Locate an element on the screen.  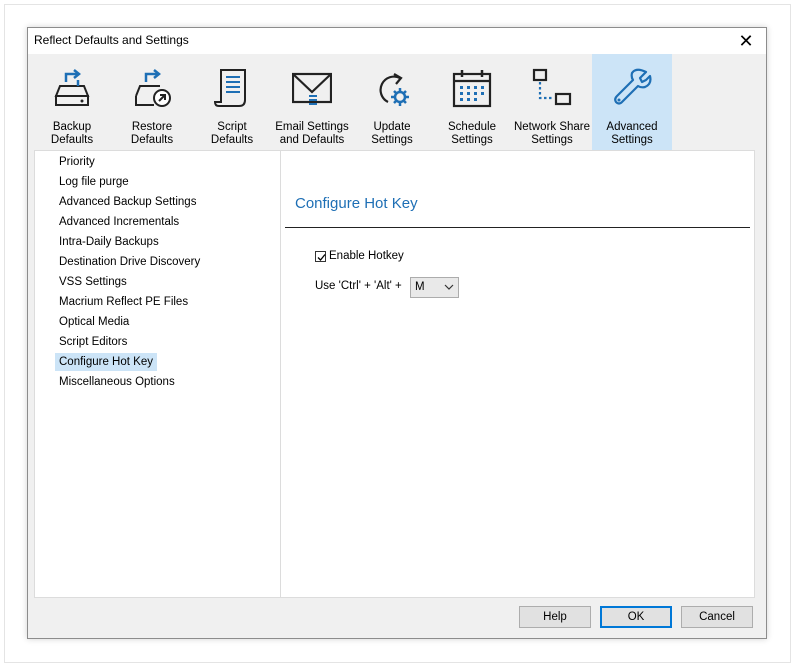
enable-hotkey-row: Enable Hotkey is located at coordinates (359, 256).